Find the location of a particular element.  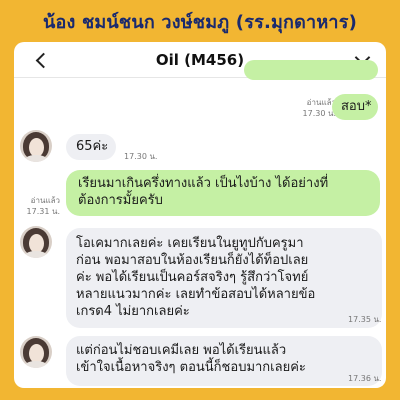

chevron-left-icon is located at coordinates (43, 60).